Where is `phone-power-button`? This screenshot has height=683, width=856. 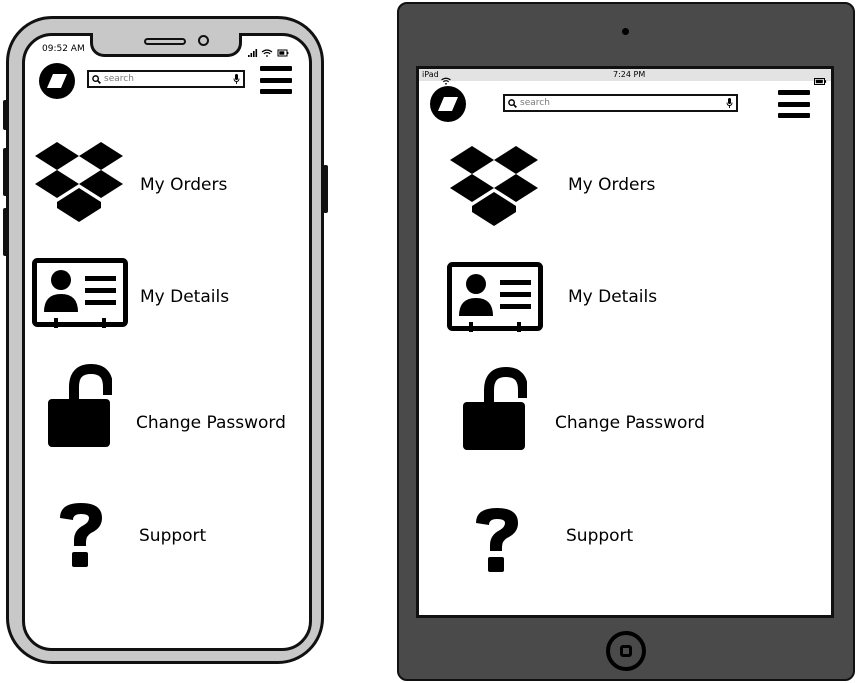
phone-power-button is located at coordinates (325, 189).